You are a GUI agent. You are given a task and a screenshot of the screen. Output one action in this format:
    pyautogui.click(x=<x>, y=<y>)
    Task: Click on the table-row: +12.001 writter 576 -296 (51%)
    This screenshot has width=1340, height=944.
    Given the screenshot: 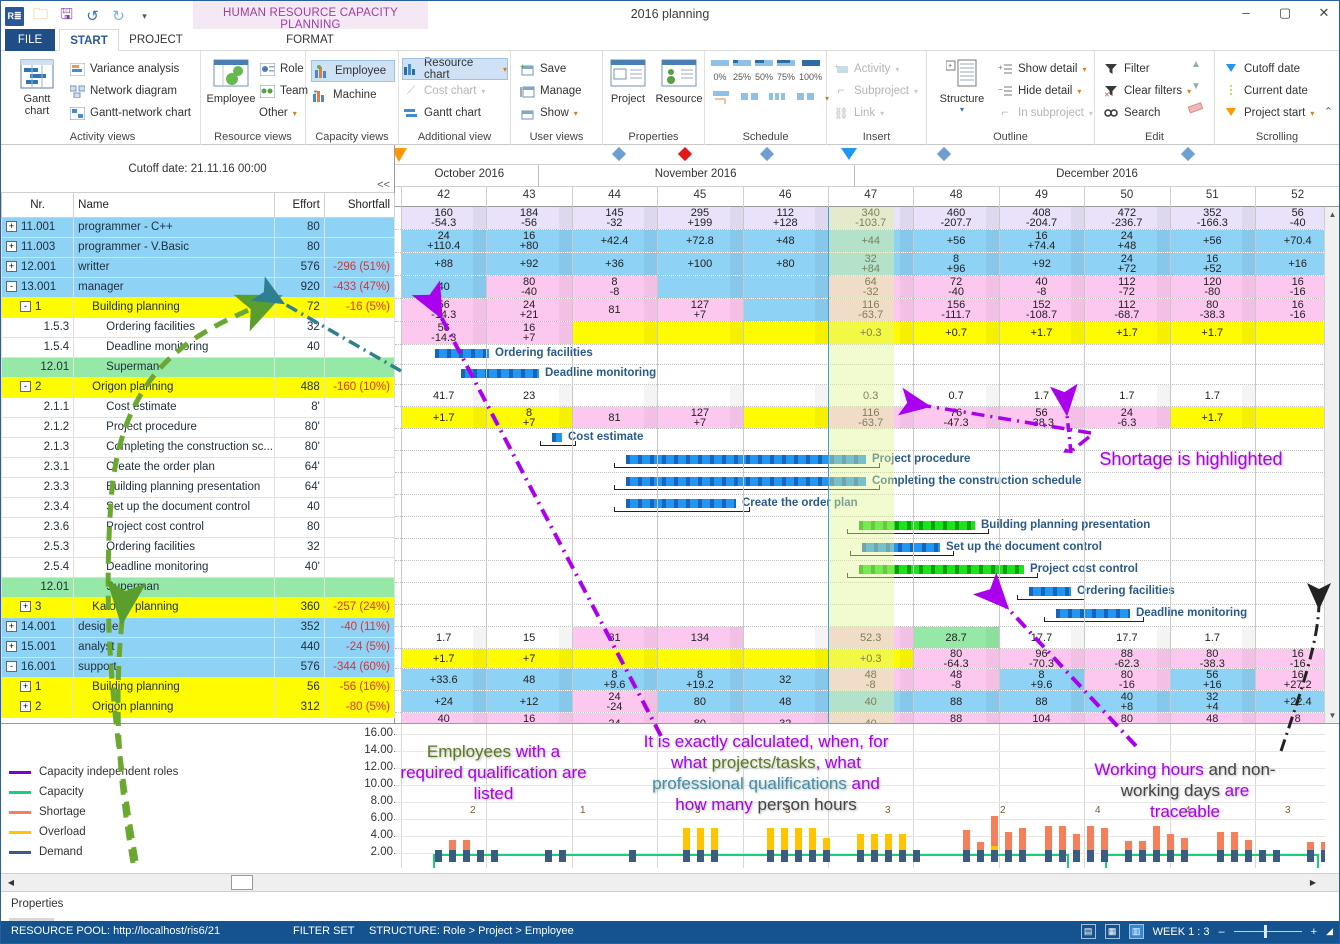 What is the action you would take?
    pyautogui.click(x=198, y=267)
    